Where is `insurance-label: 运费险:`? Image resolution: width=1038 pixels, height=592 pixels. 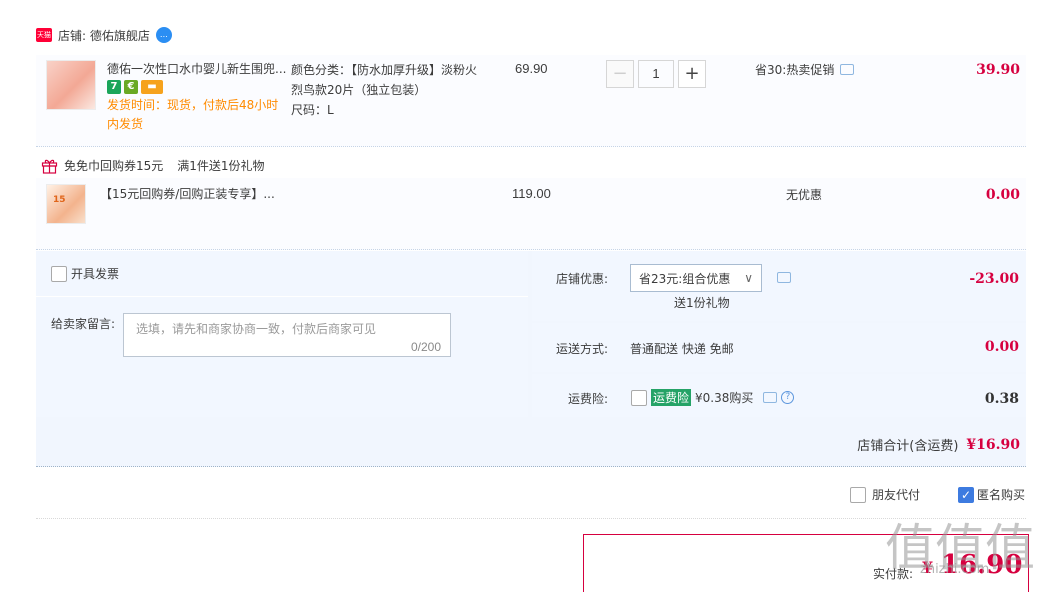
insurance-label: 运费险: is located at coordinates (587, 399).